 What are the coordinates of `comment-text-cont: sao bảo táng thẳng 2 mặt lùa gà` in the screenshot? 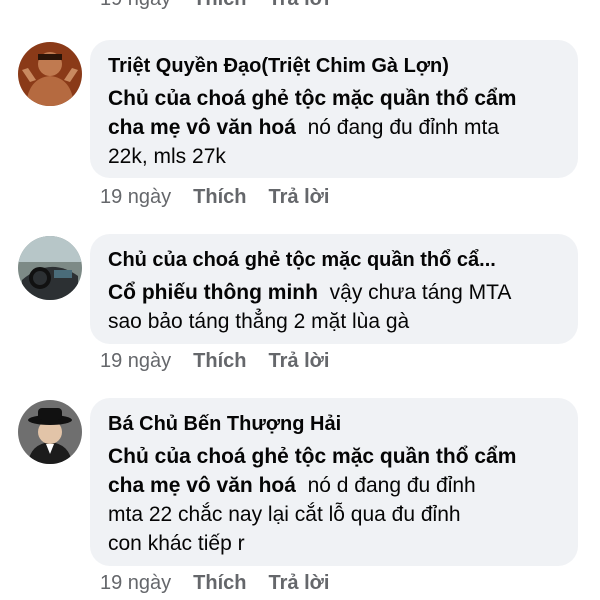 It's located at (259, 321).